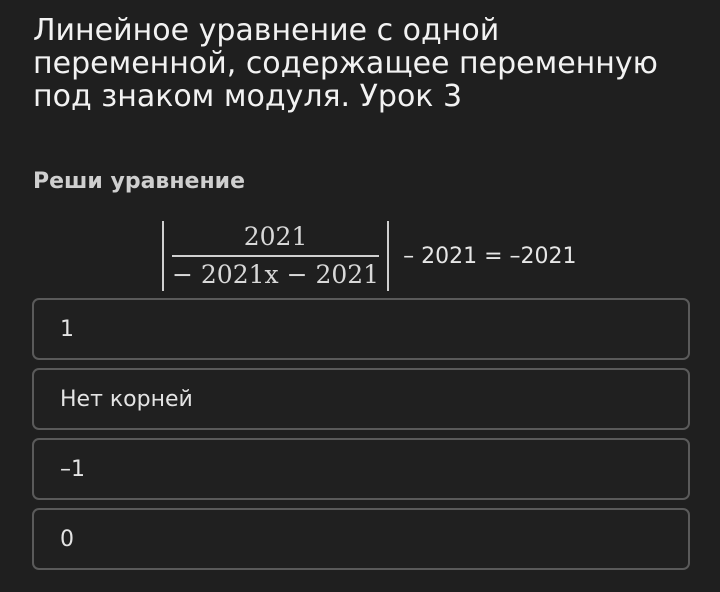 This screenshot has width=720, height=592. I want to click on answer-option: 0, so click(361, 539).